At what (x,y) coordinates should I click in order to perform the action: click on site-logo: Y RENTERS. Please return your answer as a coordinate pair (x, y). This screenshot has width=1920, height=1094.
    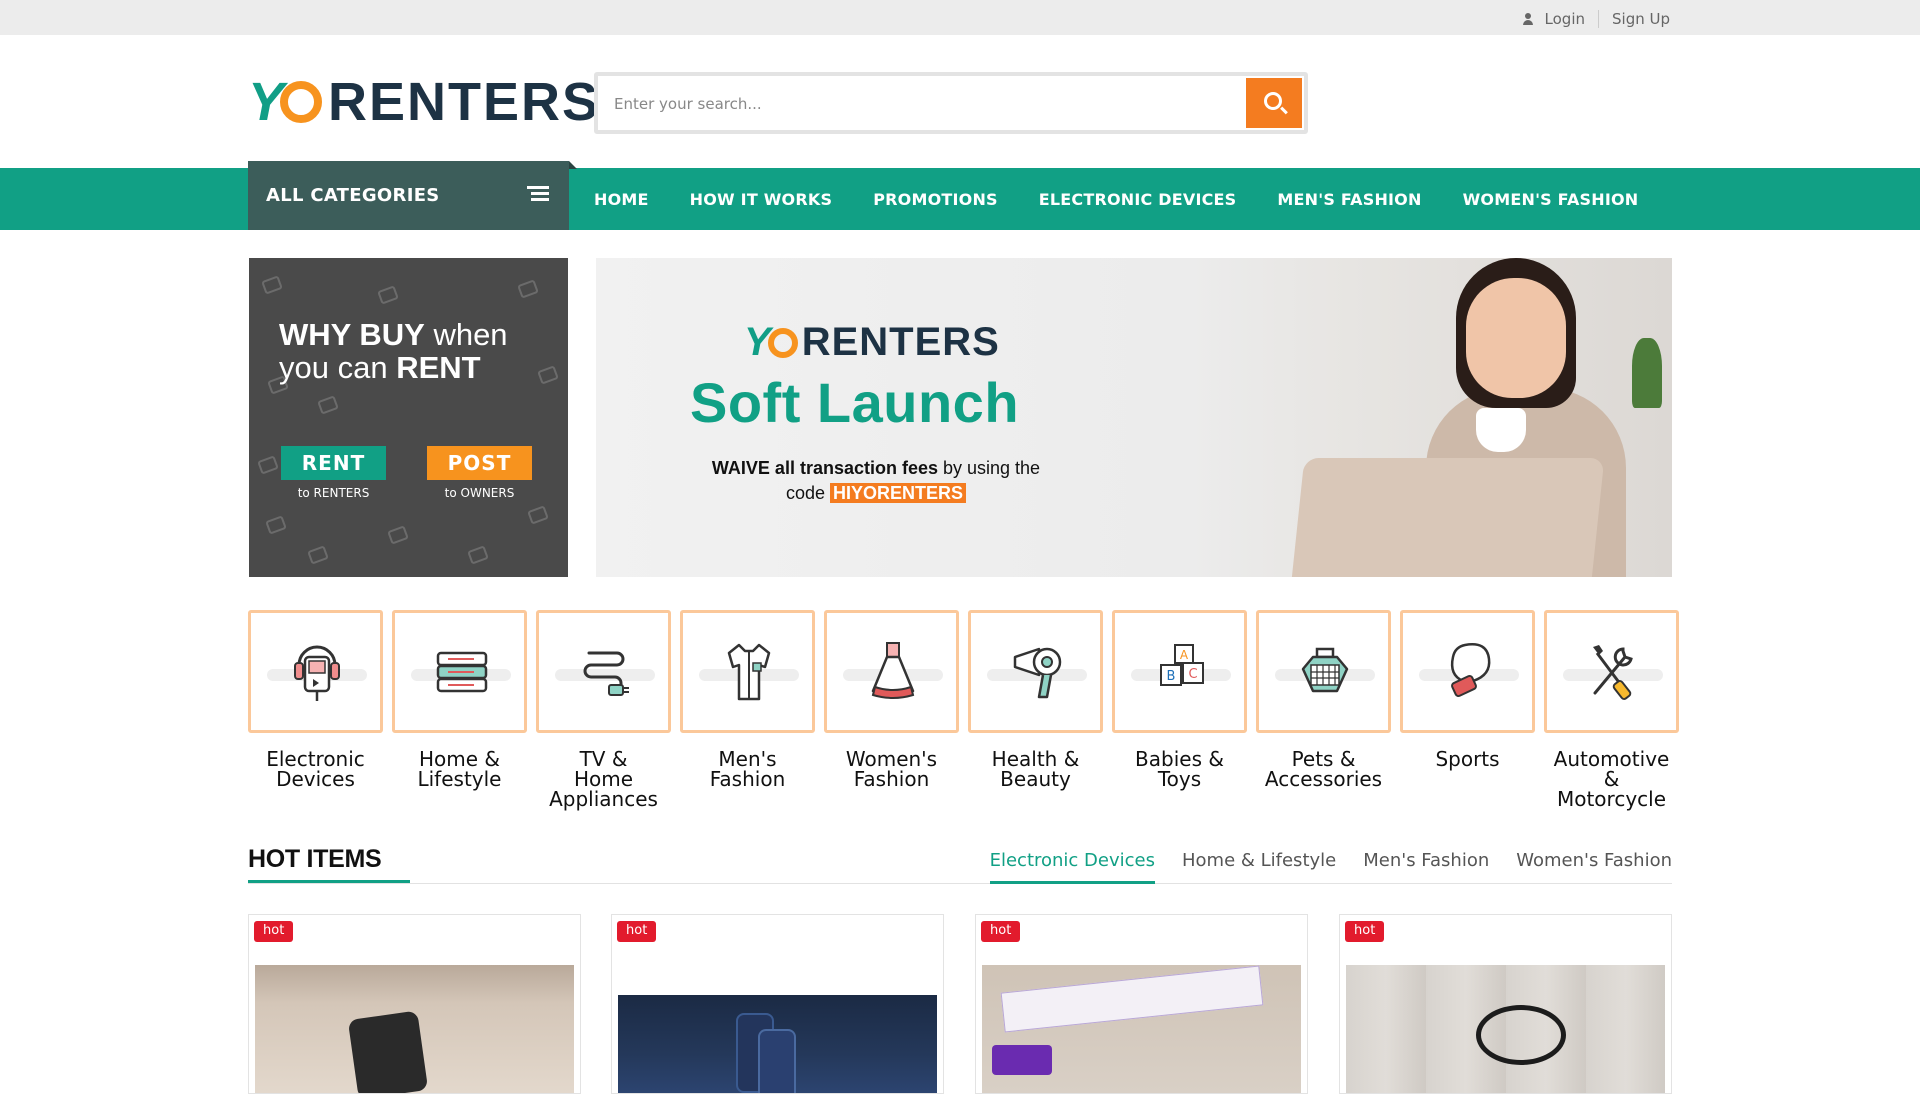
    Looking at the image, I should click on (424, 102).